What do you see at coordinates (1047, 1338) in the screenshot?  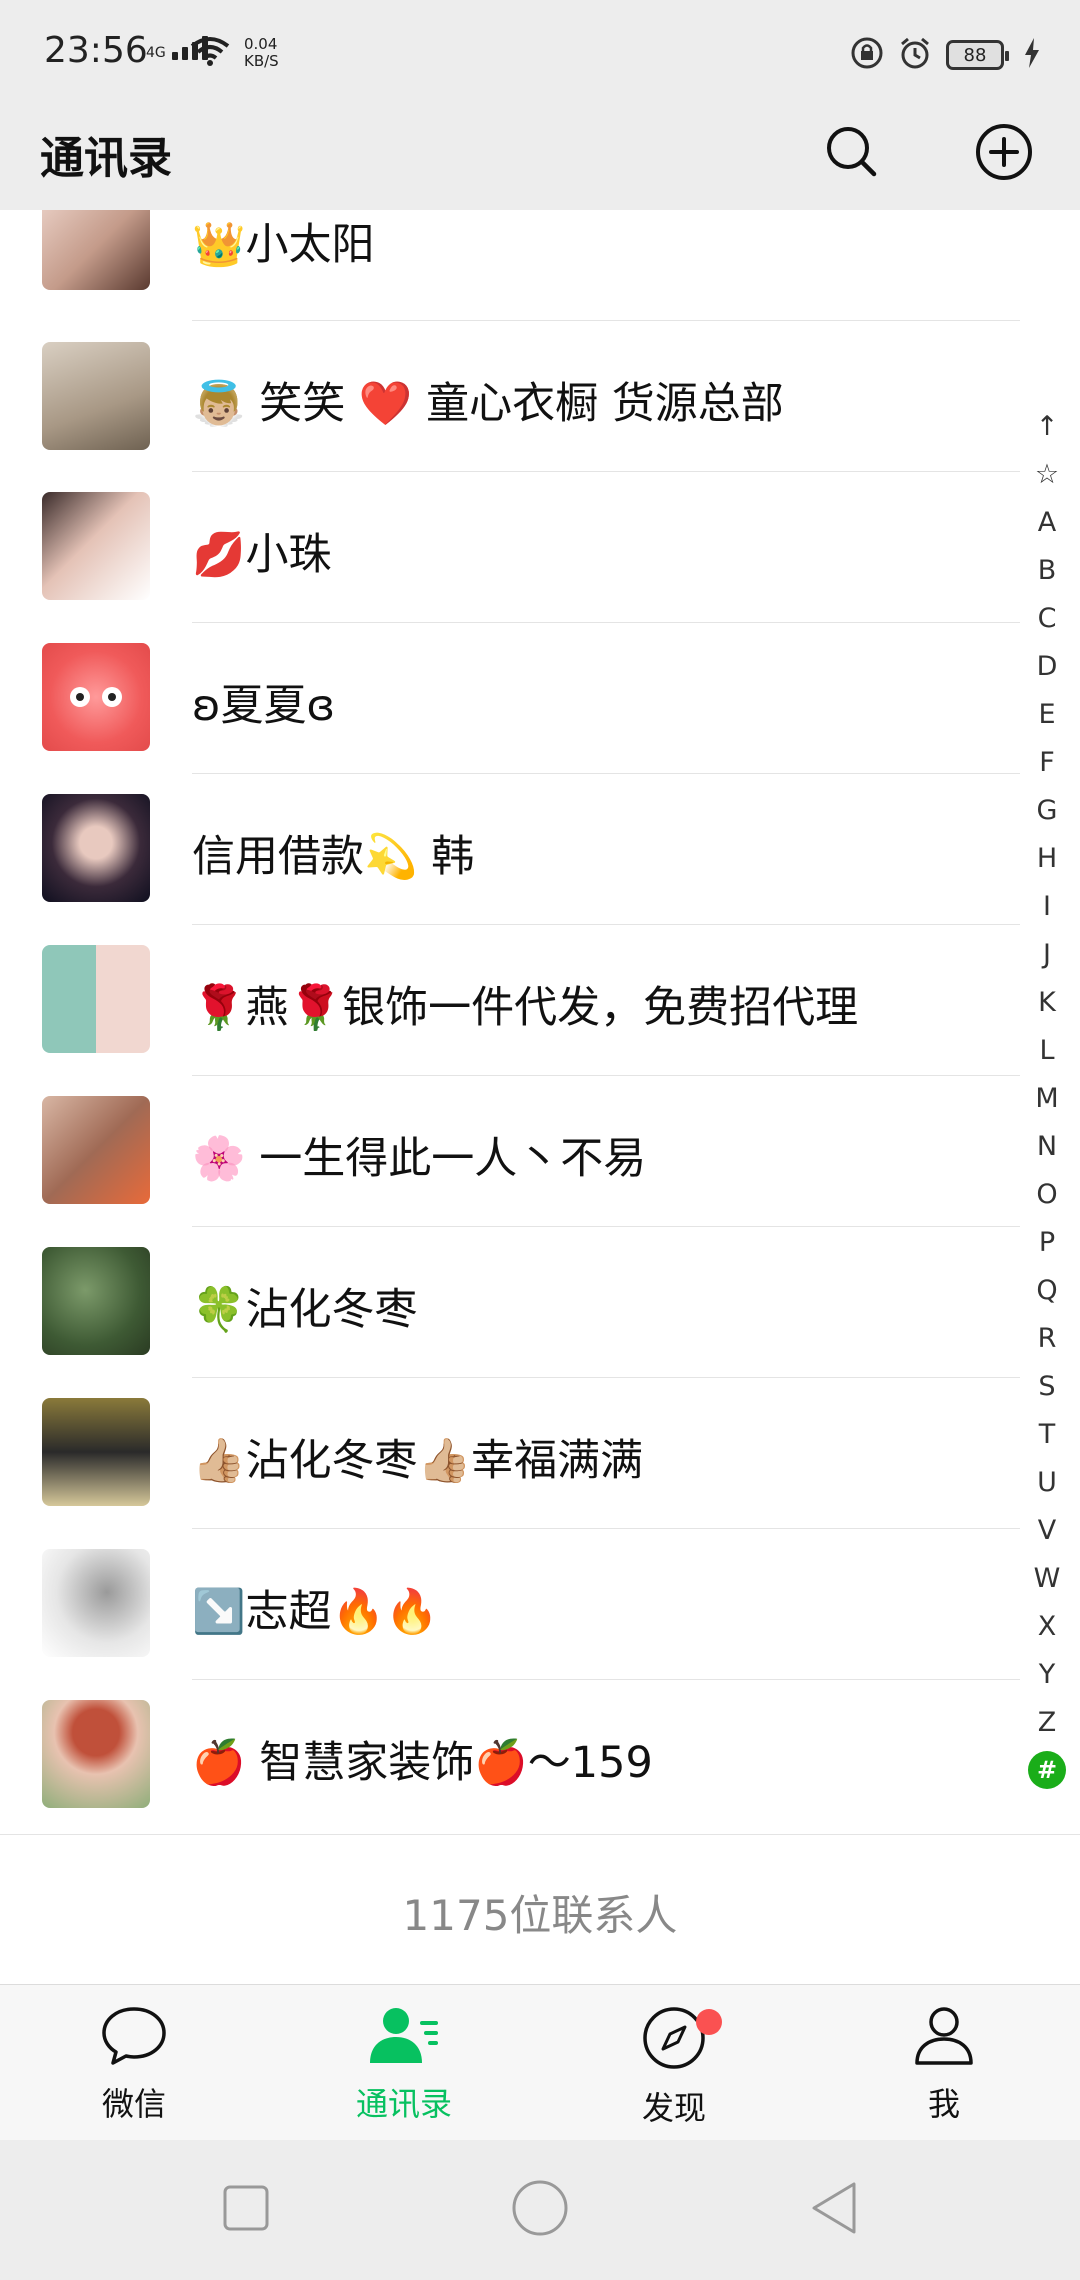 I see `index-letter: R` at bounding box center [1047, 1338].